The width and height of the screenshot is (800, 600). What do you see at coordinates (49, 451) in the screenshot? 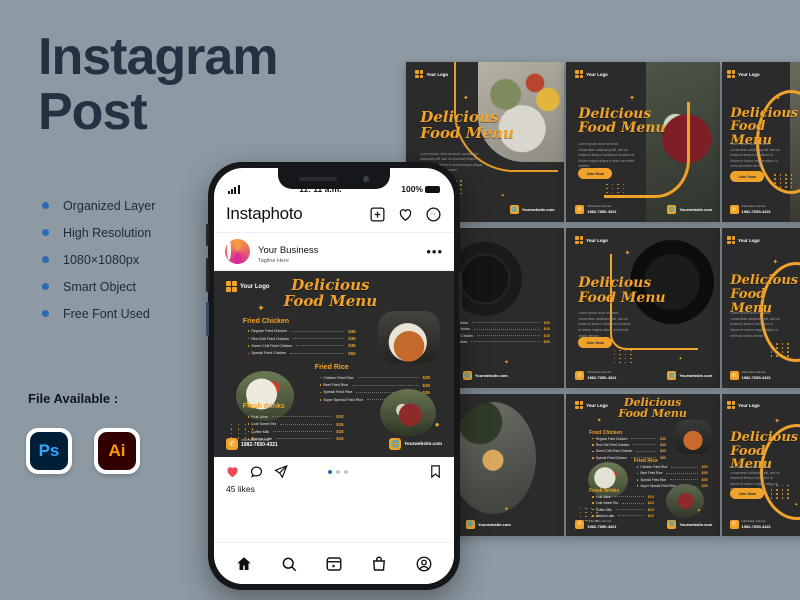
I see `photoshop-icon: Ps` at bounding box center [49, 451].